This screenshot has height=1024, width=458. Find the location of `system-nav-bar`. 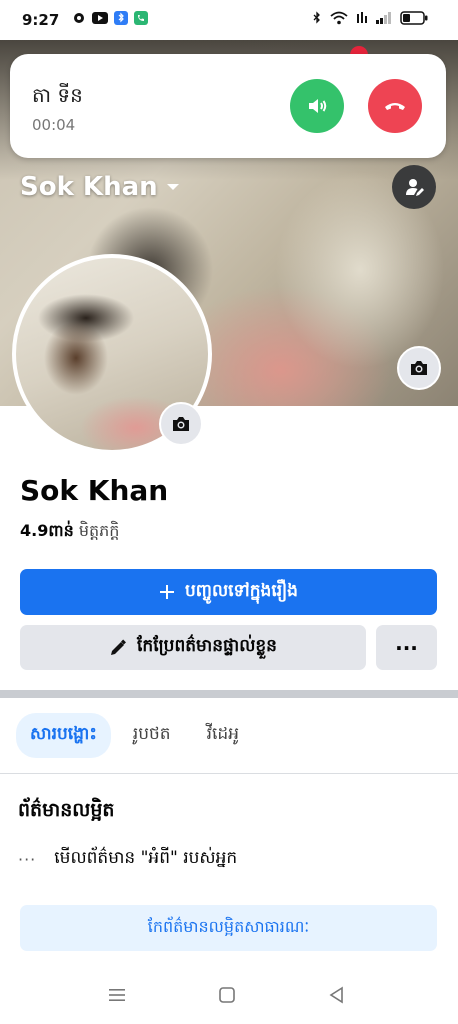

system-nav-bar is located at coordinates (229, 996).